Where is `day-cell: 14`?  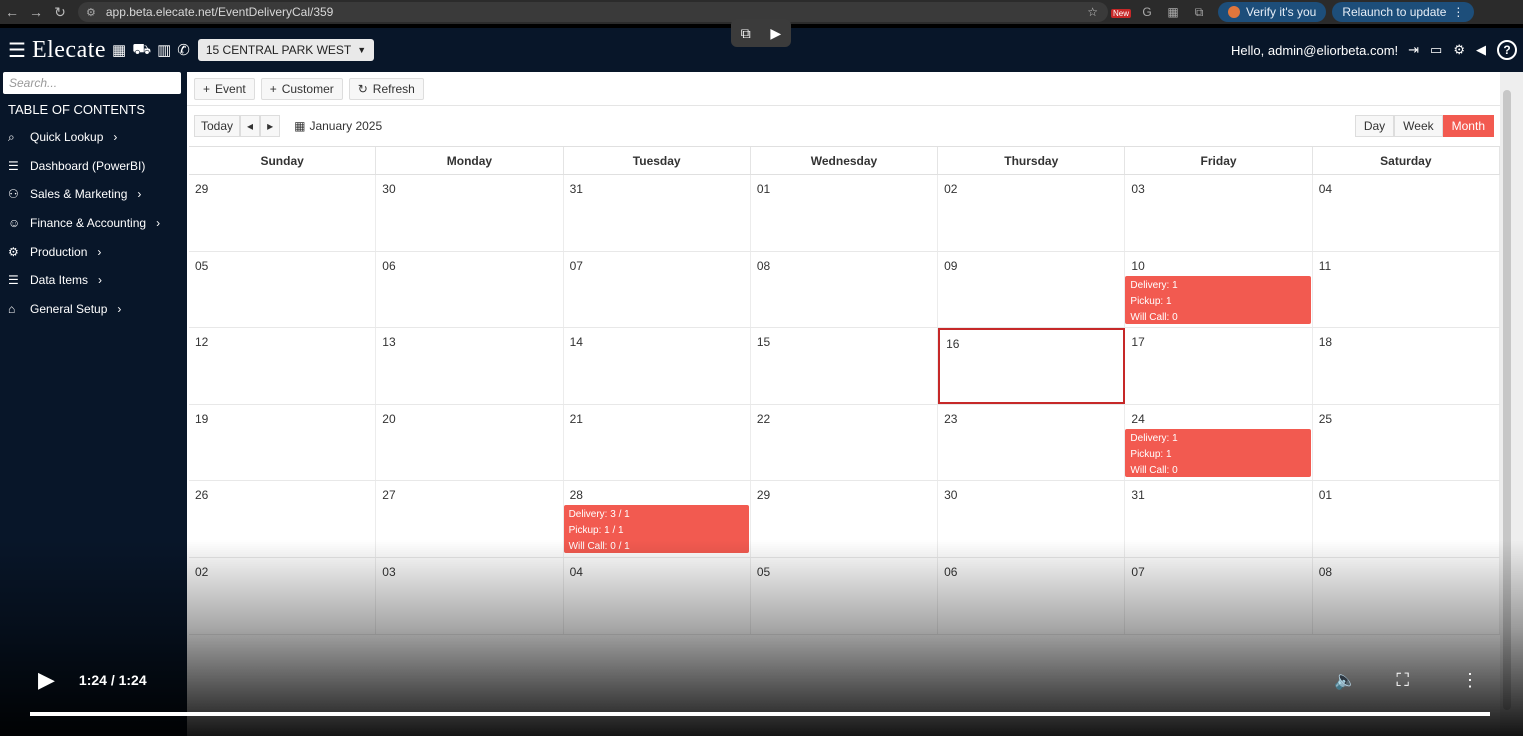
day-cell: 14 is located at coordinates (657, 366).